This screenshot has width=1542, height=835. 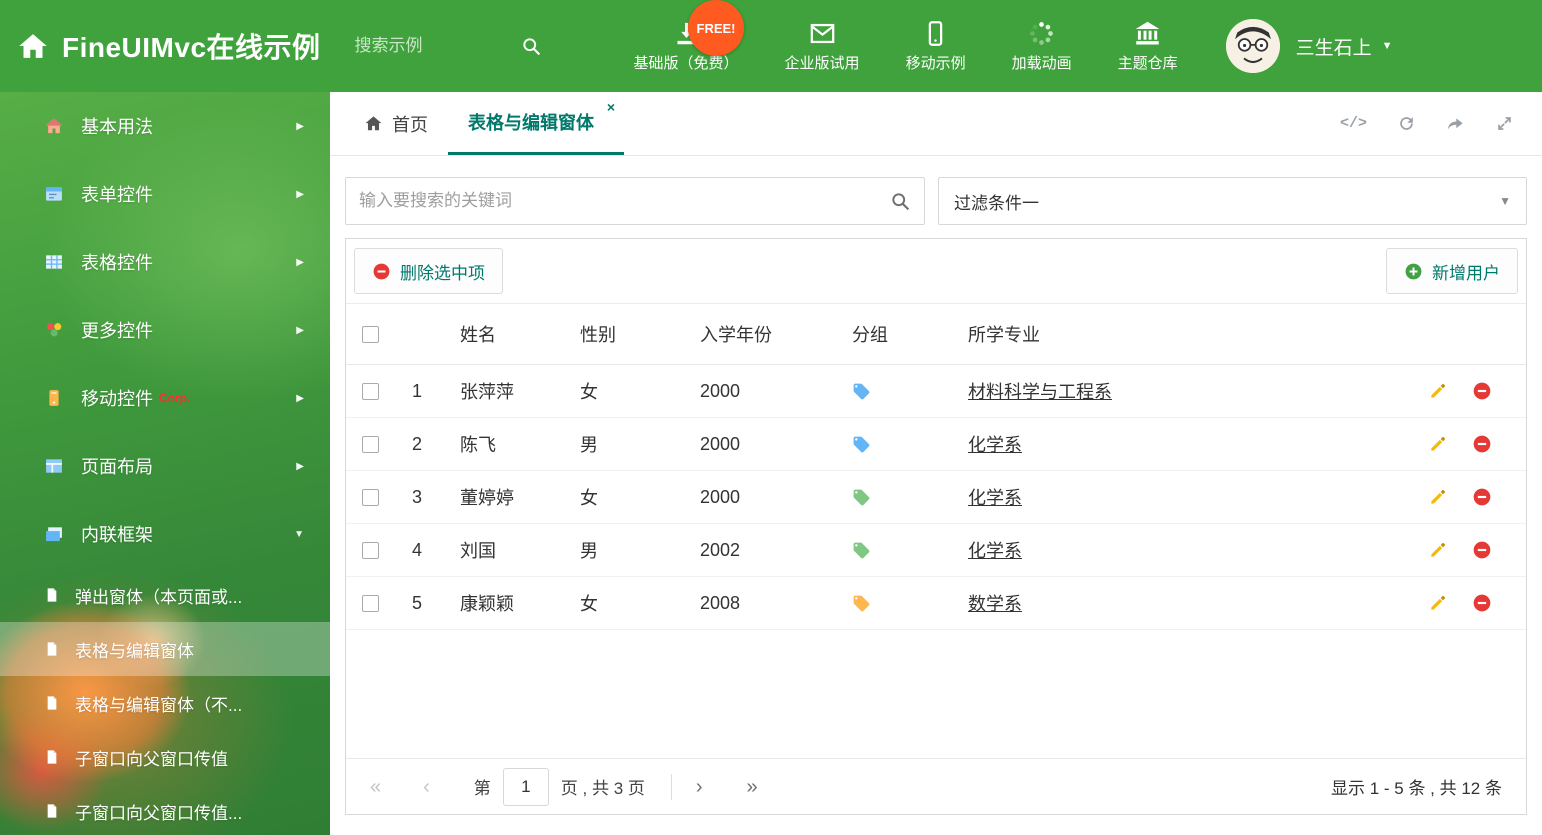 I want to click on page-number-input, so click(x=525, y=786).